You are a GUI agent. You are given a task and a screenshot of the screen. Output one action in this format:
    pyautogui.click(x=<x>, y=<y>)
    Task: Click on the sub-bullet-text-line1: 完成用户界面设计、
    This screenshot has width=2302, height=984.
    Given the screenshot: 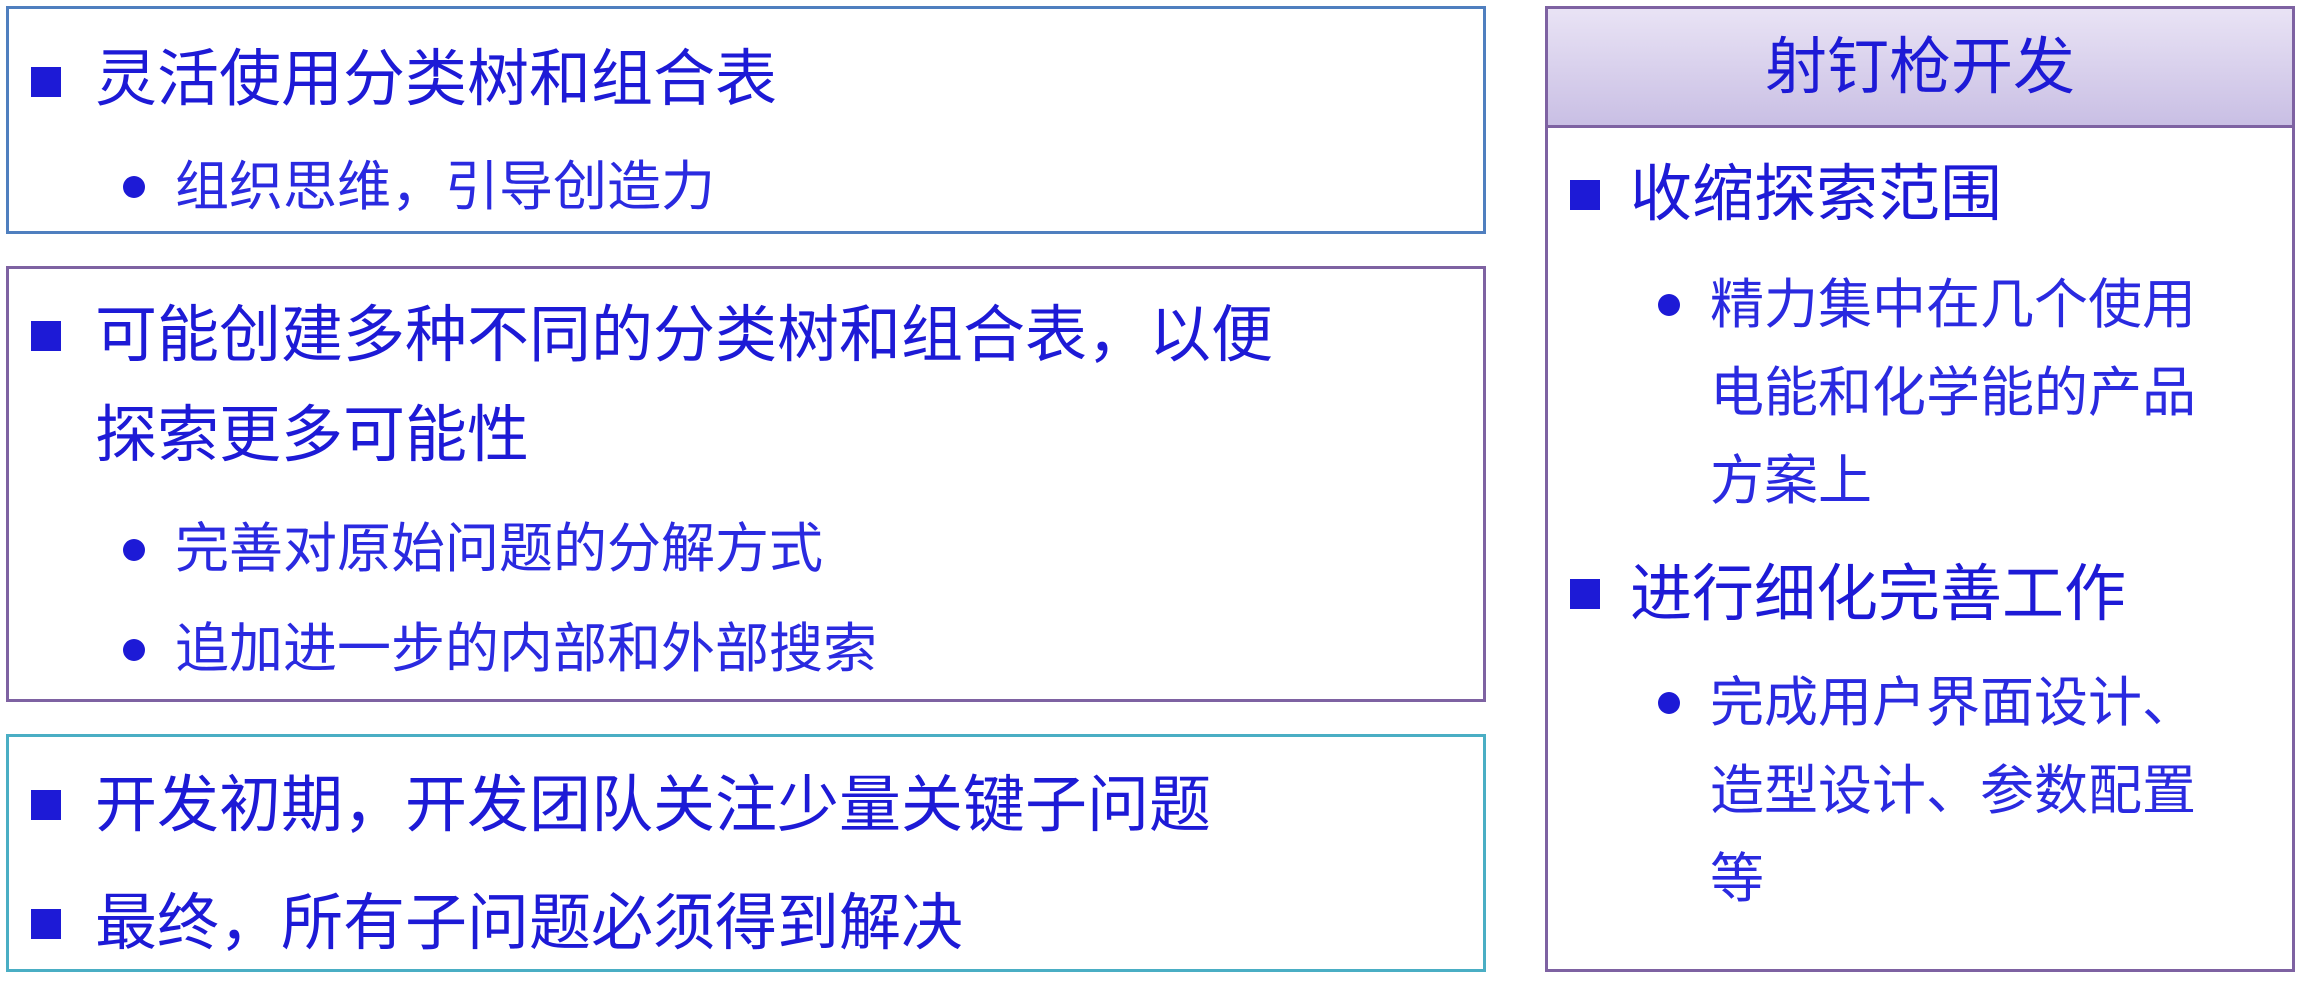 What is the action you would take?
    pyautogui.click(x=1953, y=702)
    